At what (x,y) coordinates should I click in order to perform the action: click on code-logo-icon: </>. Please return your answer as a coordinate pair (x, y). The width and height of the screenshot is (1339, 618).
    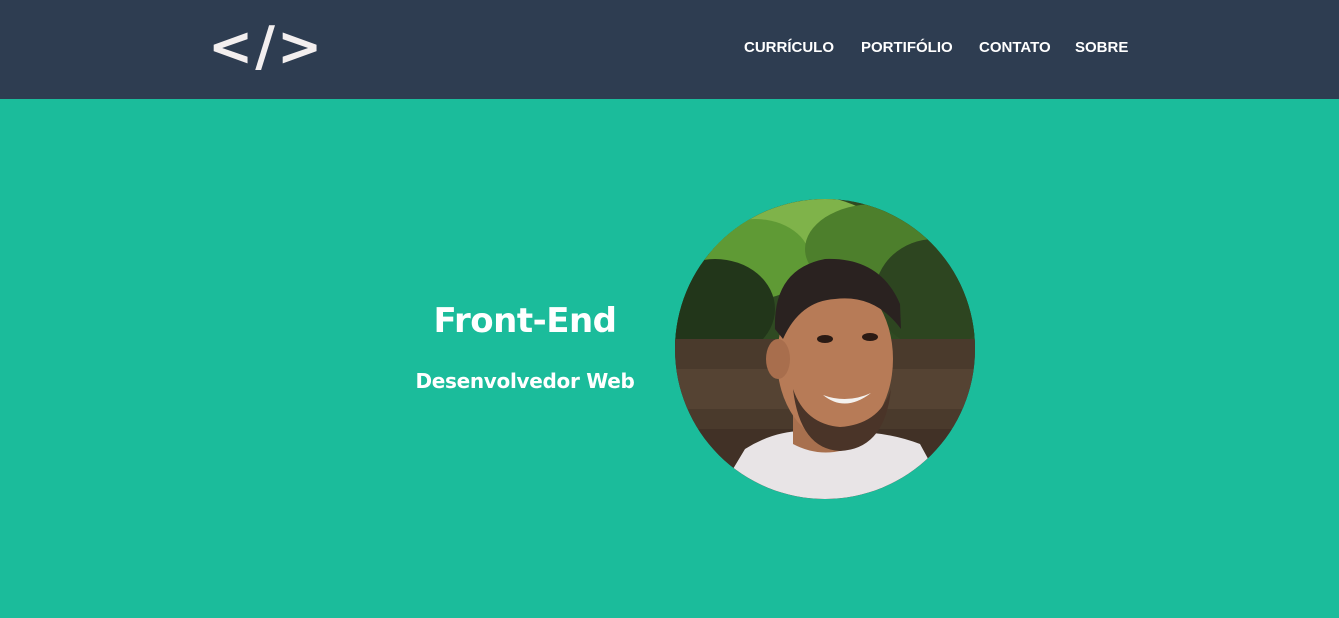
    Looking at the image, I should click on (265, 47).